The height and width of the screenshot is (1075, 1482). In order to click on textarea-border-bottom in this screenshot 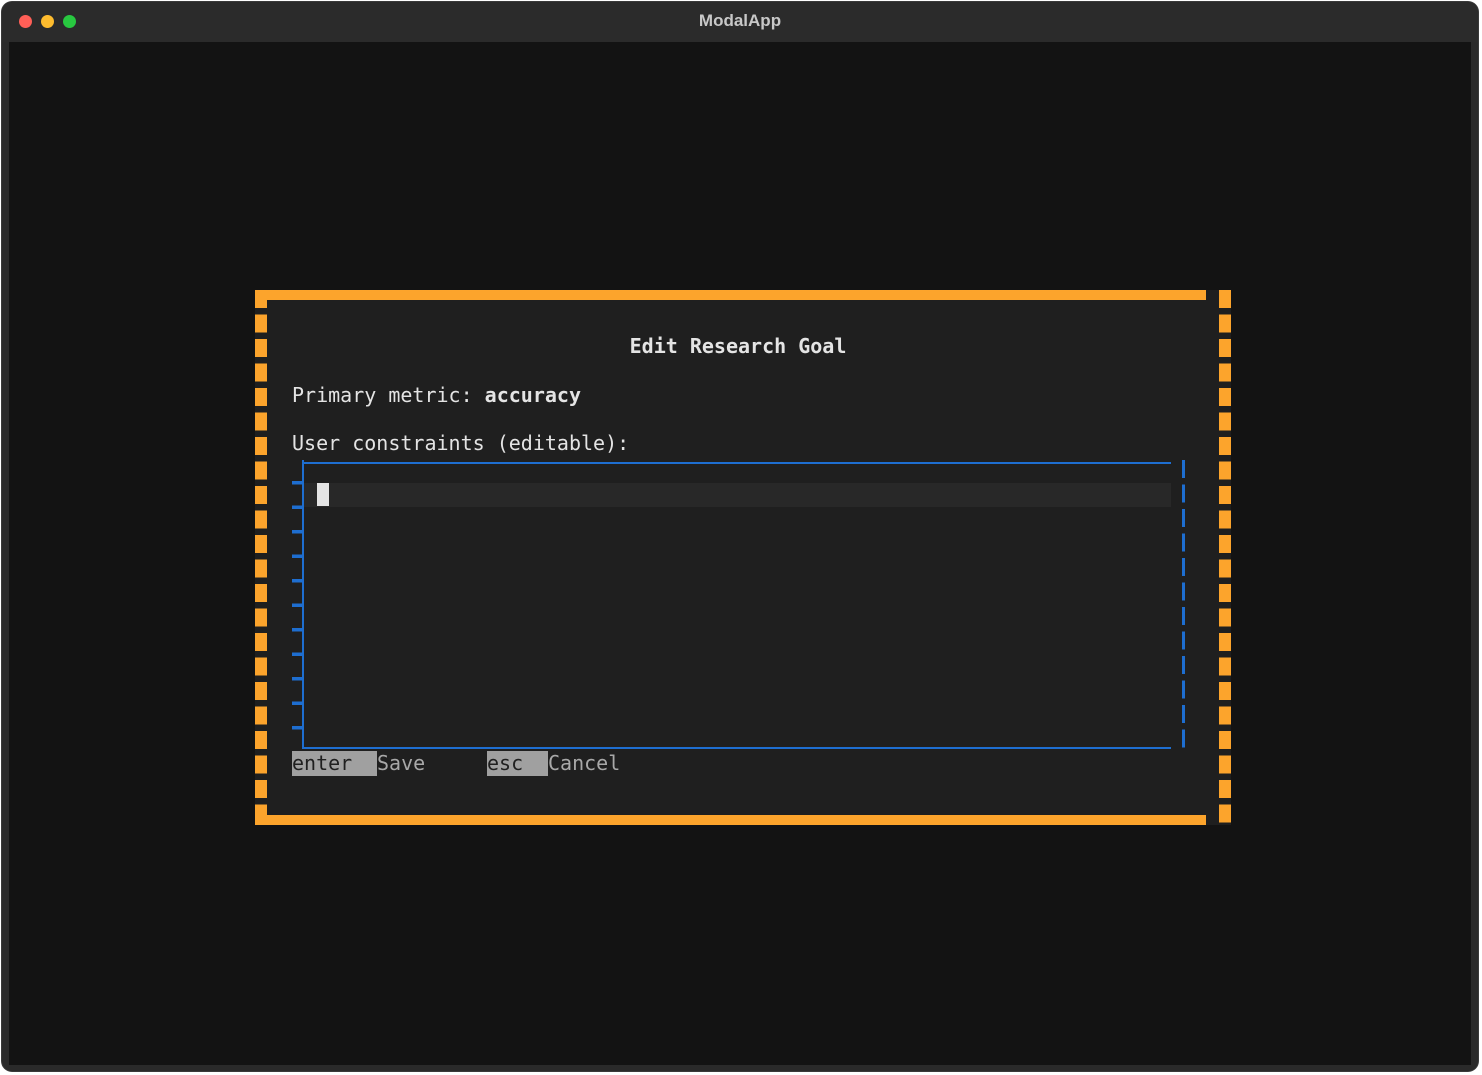, I will do `click(736, 748)`.